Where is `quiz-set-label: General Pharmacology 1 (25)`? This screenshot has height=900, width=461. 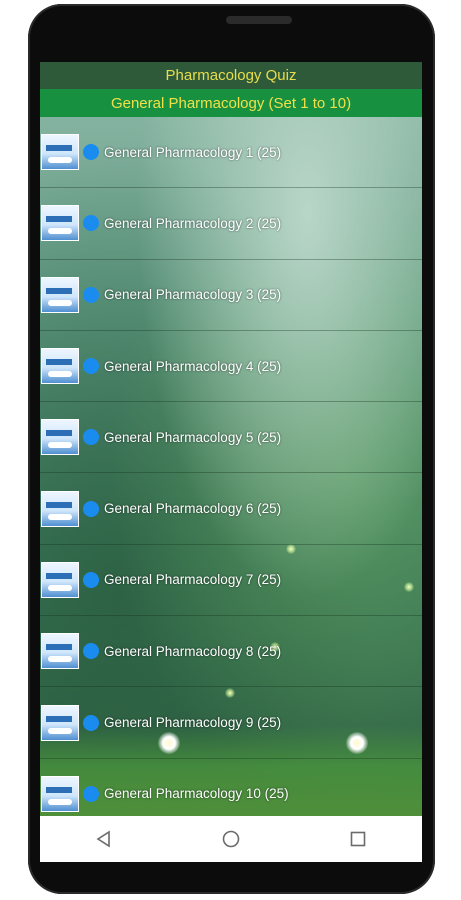 quiz-set-label: General Pharmacology 1 (25) is located at coordinates (193, 152).